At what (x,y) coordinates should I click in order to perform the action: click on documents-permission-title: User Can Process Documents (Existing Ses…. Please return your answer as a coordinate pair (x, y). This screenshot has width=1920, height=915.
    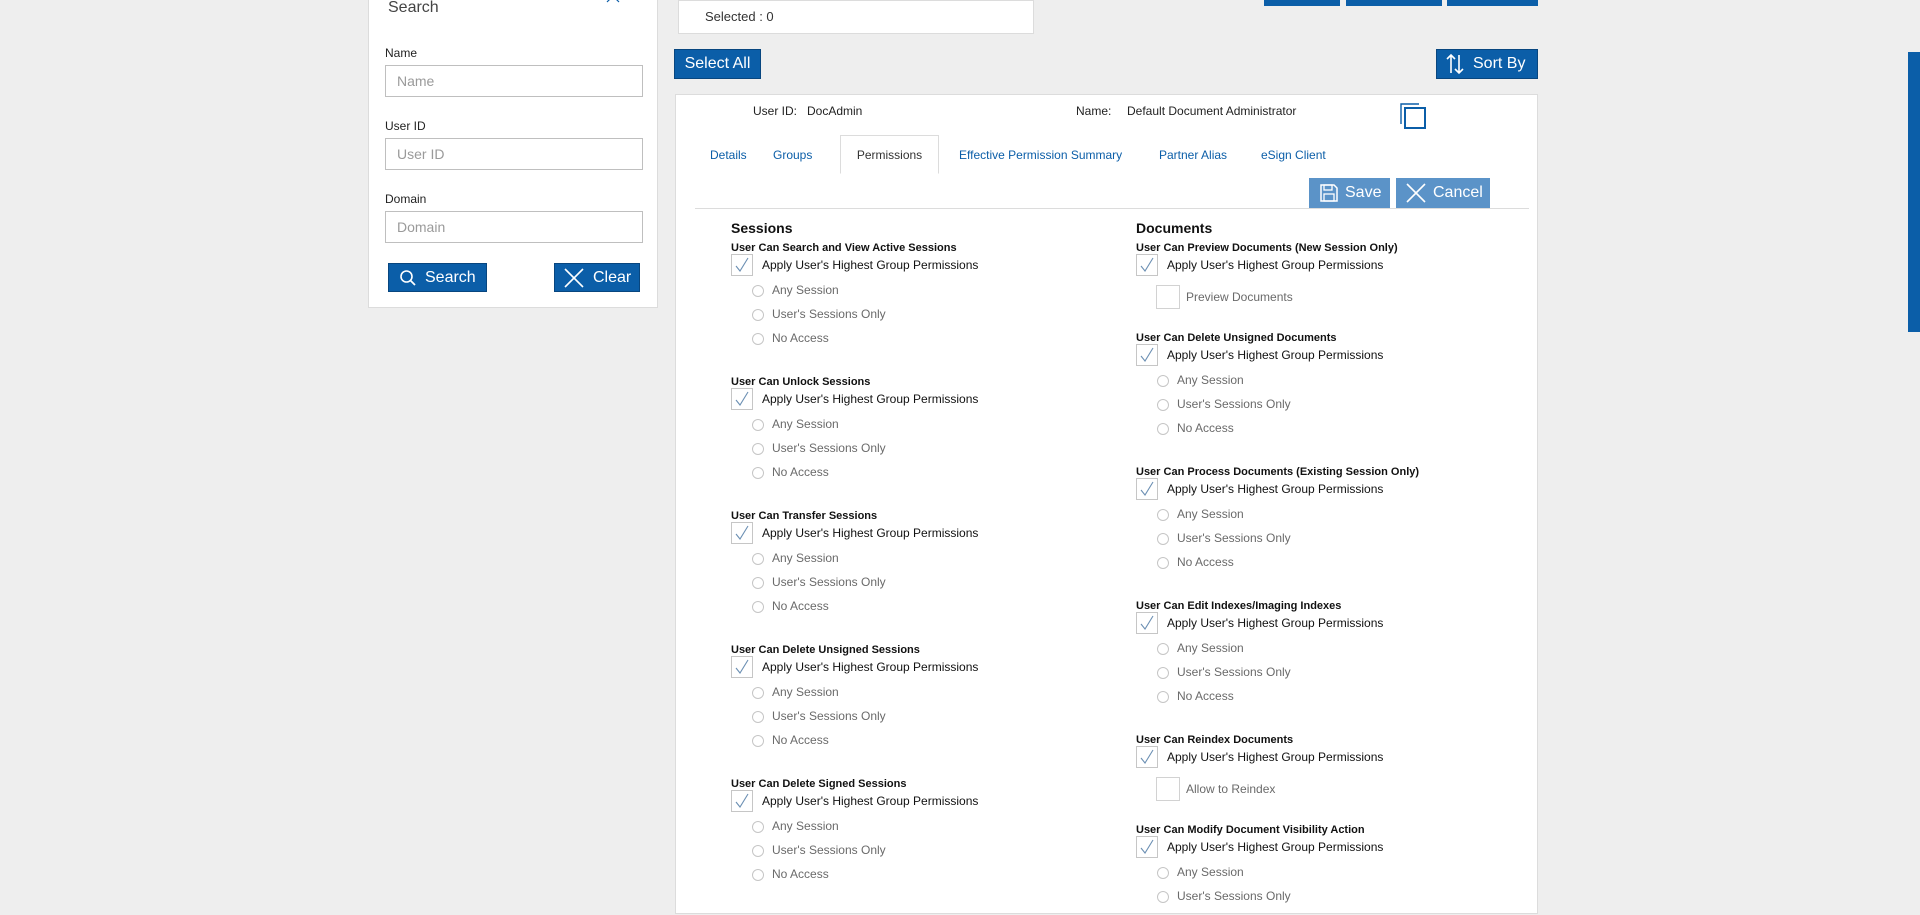
    Looking at the image, I should click on (1278, 472).